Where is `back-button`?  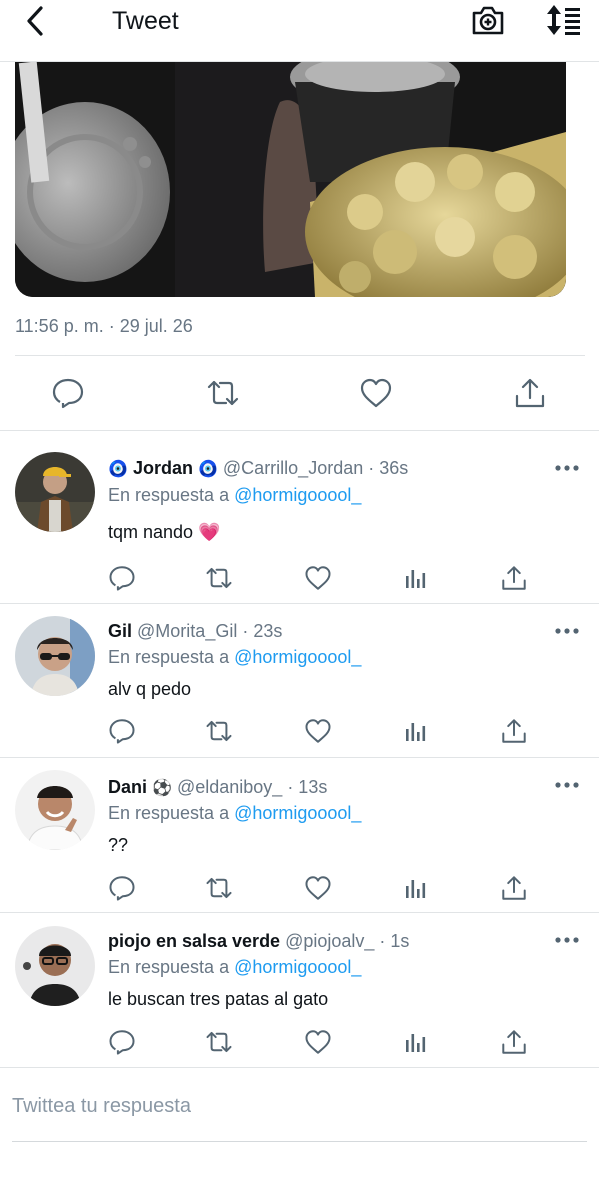
back-button is located at coordinates (35, 21).